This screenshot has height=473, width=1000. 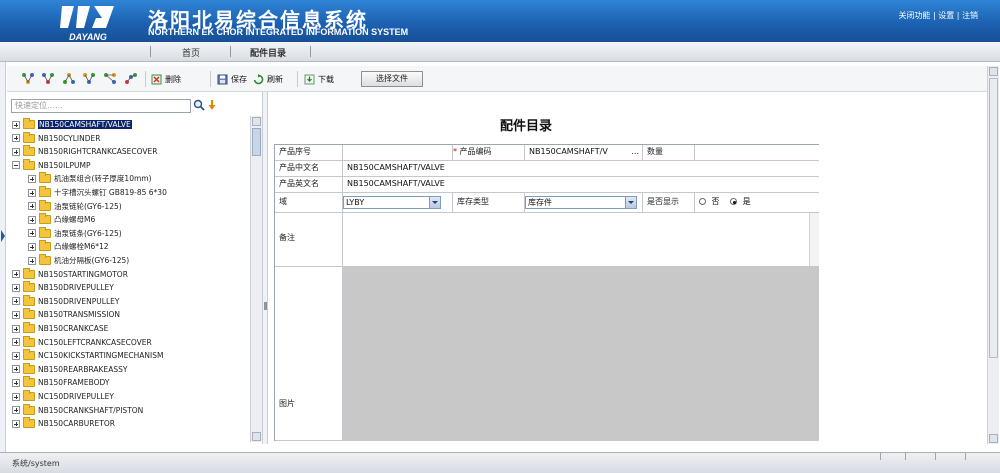 I want to click on status-bar: 系统/system, so click(x=500, y=462).